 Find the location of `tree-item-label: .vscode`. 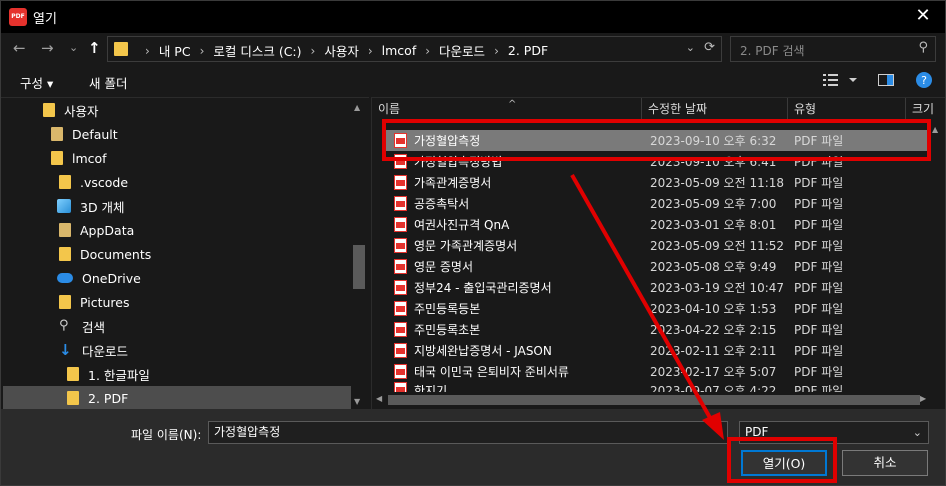

tree-item-label: .vscode is located at coordinates (104, 182).